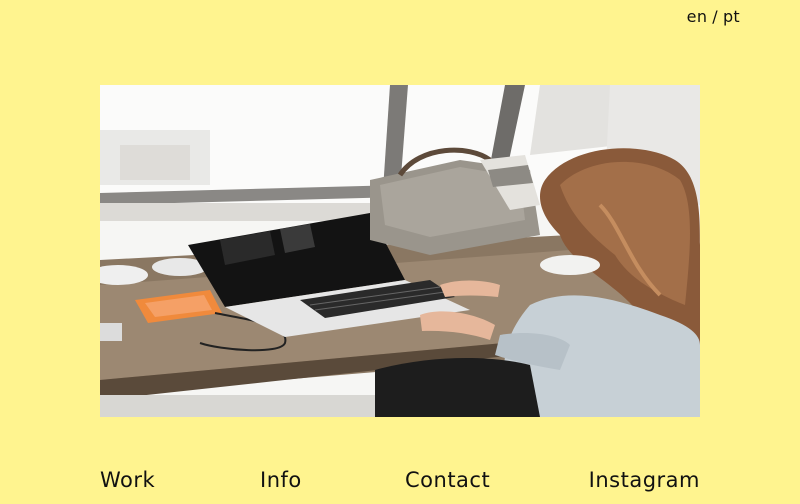  Describe the element at coordinates (281, 480) in the screenshot. I see `nav-info-link: Info` at that location.